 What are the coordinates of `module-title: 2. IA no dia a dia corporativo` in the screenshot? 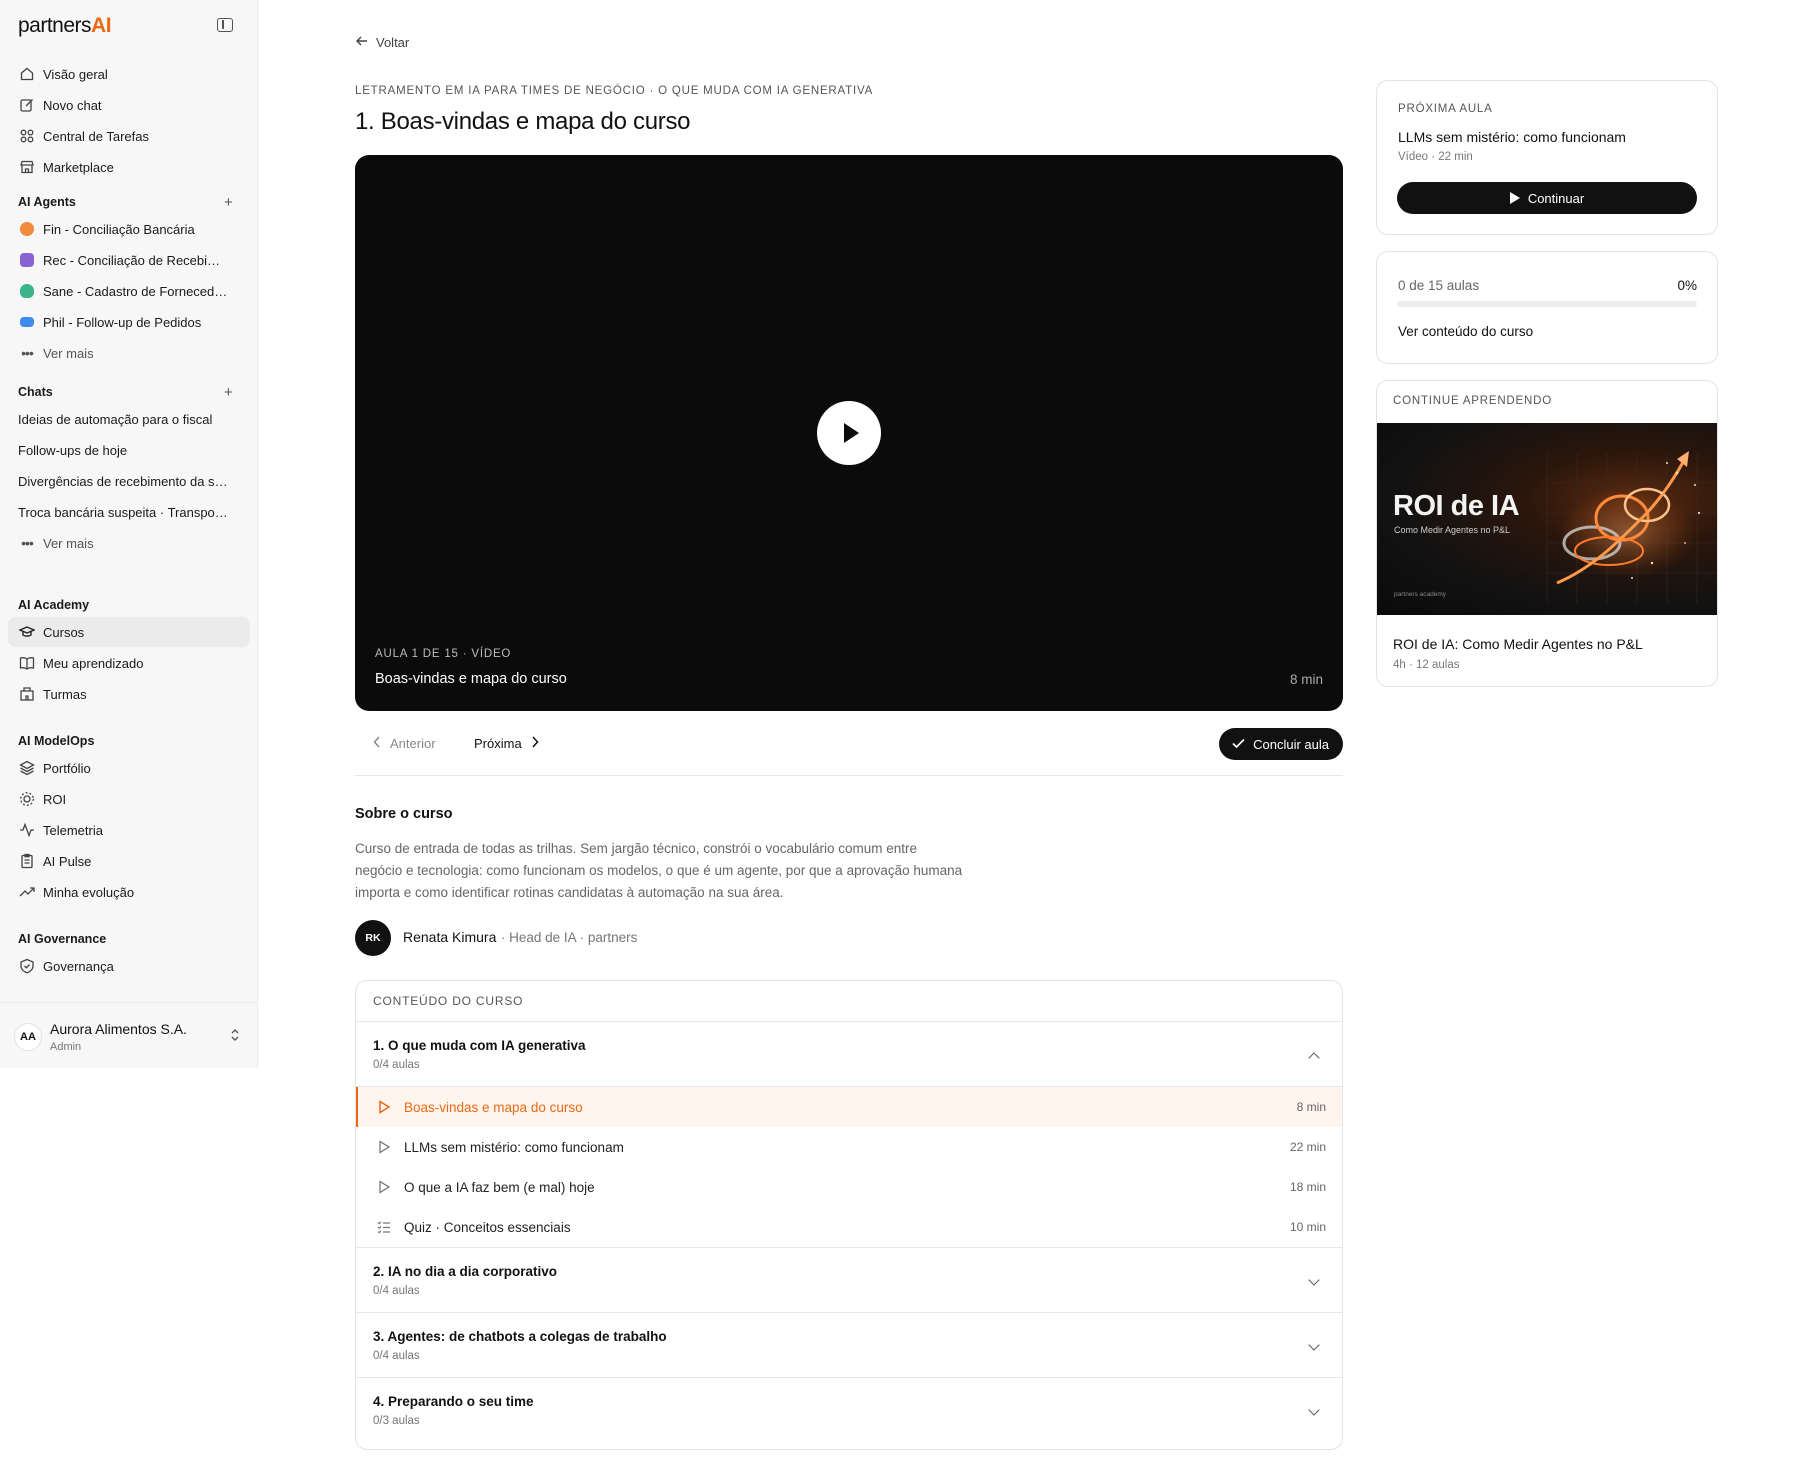 It's located at (465, 1271).